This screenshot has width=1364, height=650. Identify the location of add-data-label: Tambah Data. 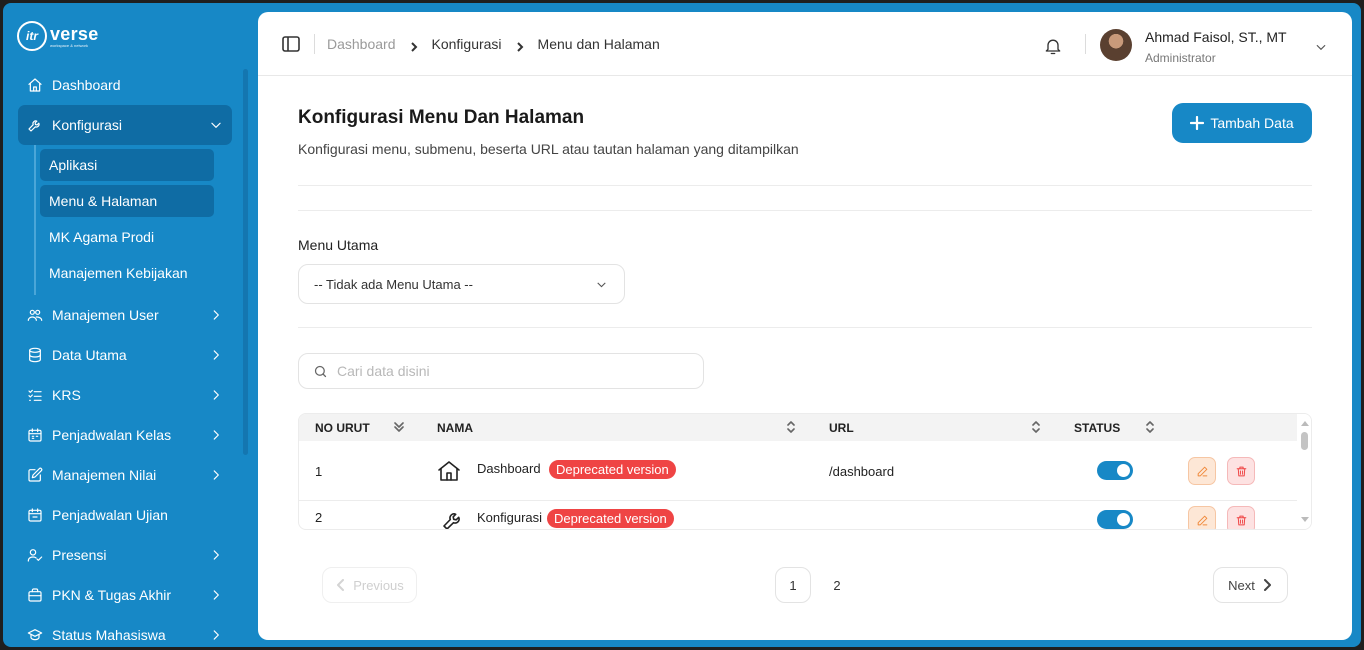
(1252, 123).